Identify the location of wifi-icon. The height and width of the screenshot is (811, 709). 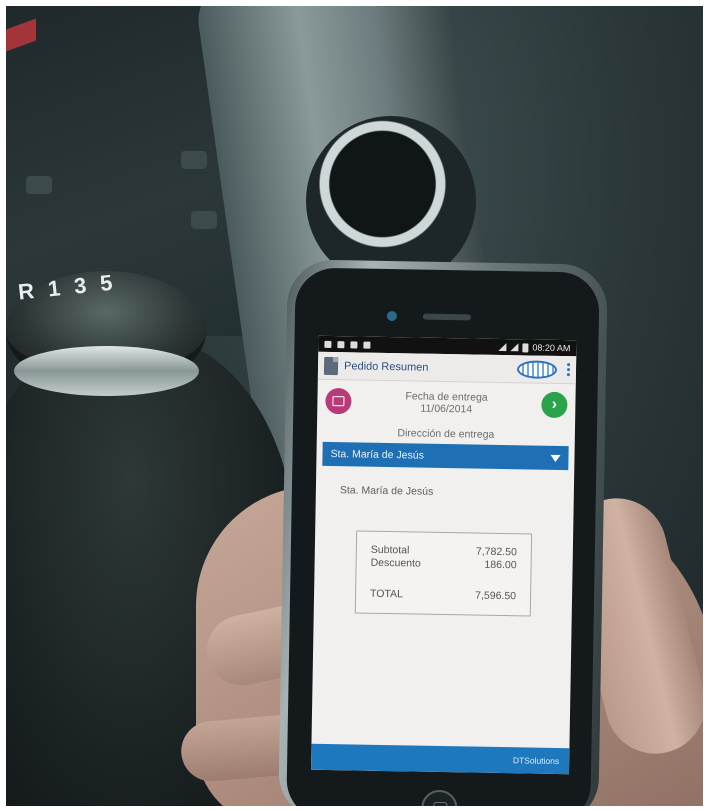
(502, 347).